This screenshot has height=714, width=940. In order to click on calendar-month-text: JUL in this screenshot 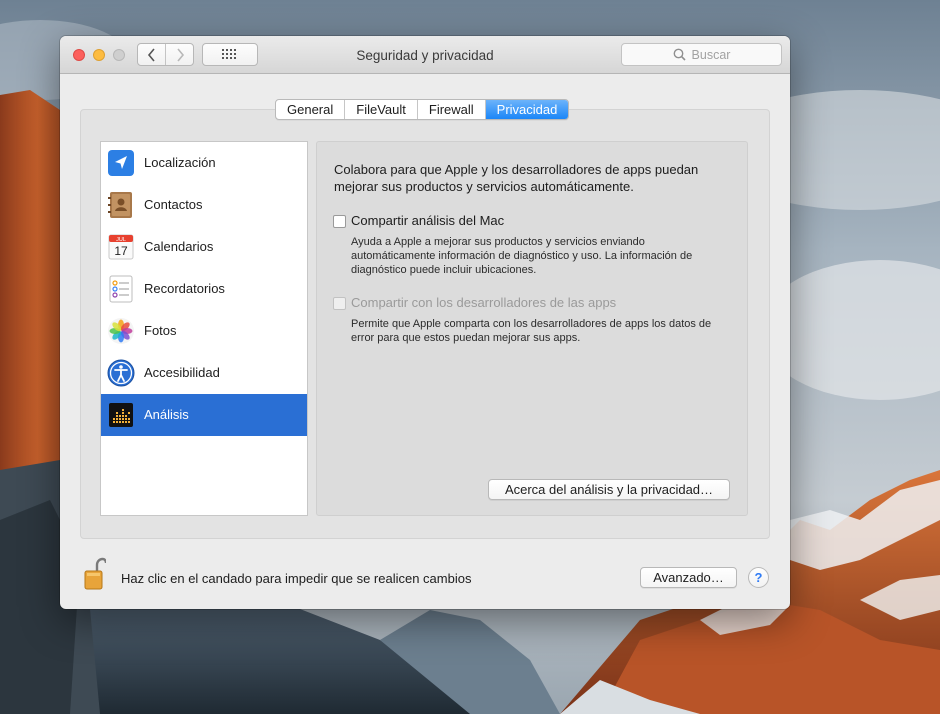, I will do `click(121, 240)`.